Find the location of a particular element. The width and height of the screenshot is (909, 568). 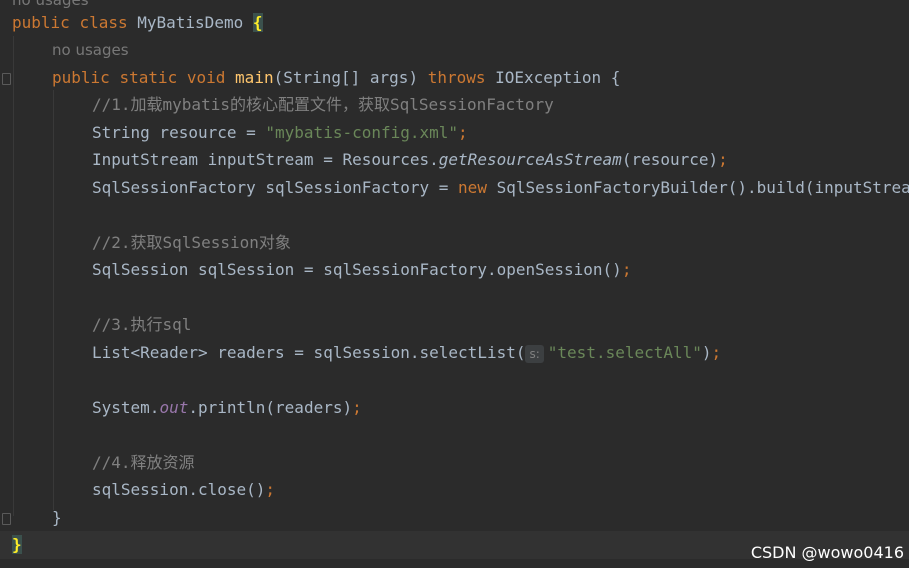

code-line-print: System.out.println(readers); is located at coordinates (500, 407).